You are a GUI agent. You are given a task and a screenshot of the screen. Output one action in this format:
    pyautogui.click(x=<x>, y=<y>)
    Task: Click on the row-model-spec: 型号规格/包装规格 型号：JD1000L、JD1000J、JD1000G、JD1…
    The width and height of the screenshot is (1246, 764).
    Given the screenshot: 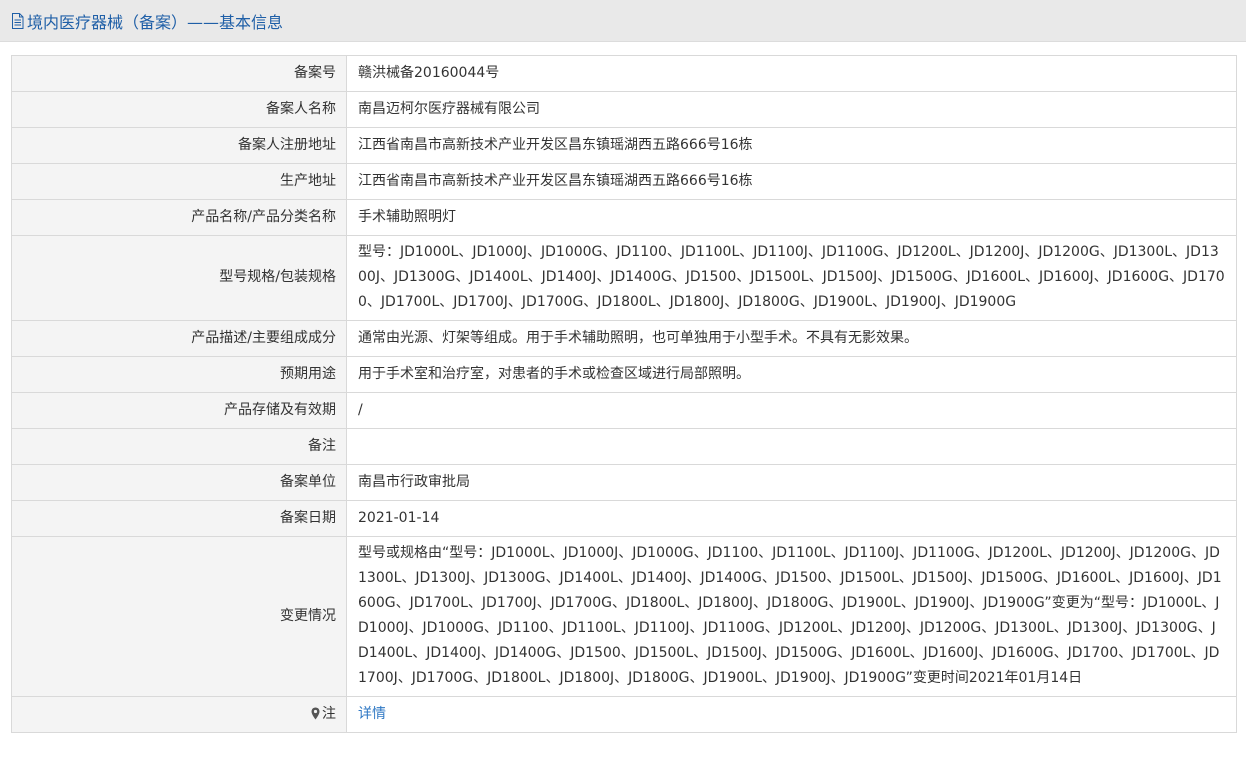 What is the action you would take?
    pyautogui.click(x=624, y=278)
    